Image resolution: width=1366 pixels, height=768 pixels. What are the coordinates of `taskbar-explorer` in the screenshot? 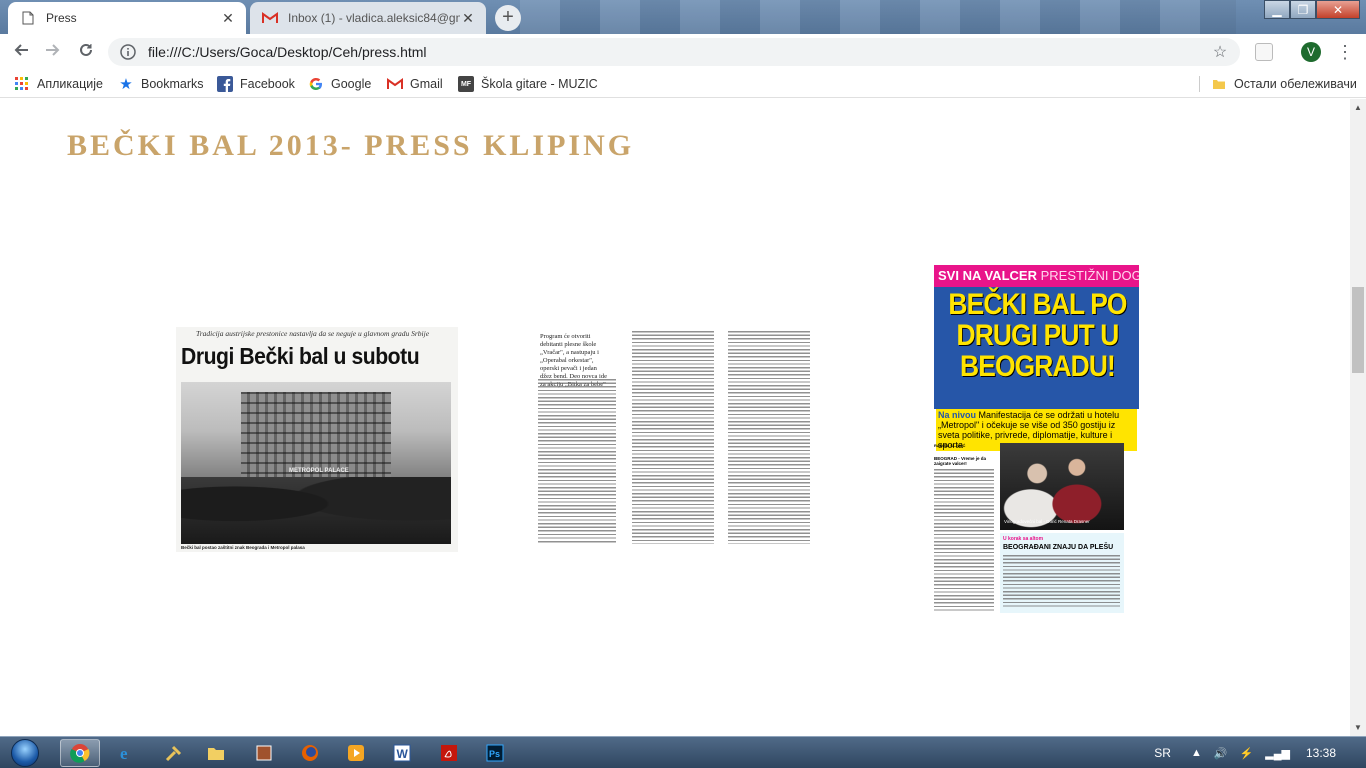 It's located at (216, 753).